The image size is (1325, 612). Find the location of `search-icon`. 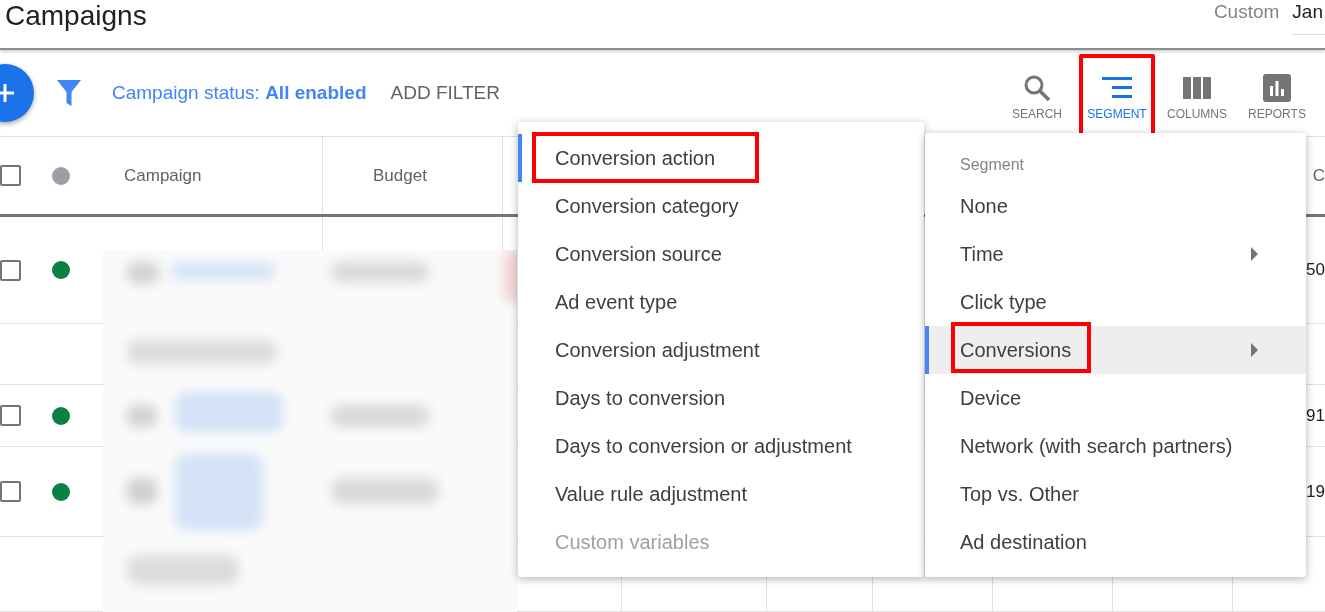

search-icon is located at coordinates (1037, 87).